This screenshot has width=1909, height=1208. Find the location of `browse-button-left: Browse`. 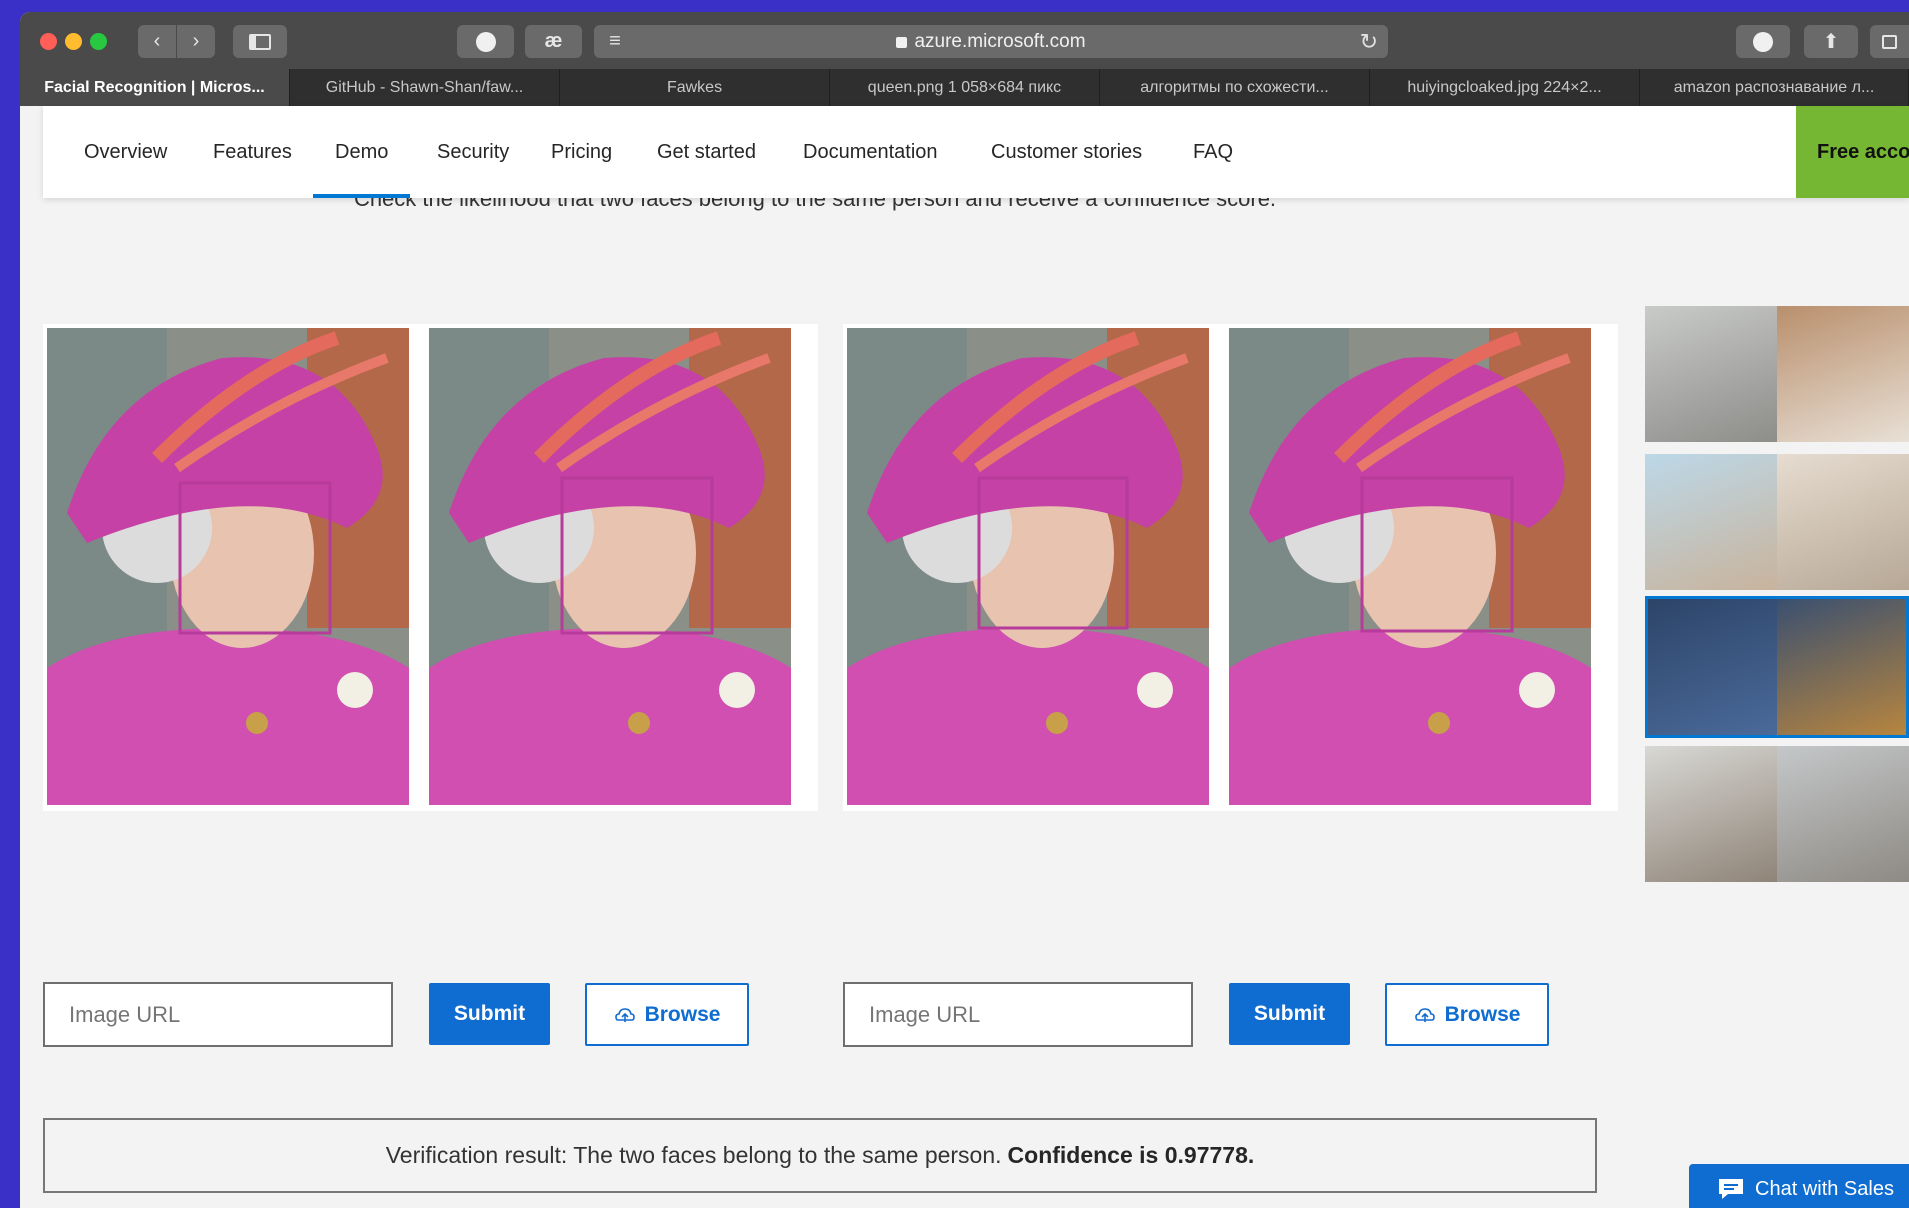

browse-button-left: Browse is located at coordinates (667, 1014).